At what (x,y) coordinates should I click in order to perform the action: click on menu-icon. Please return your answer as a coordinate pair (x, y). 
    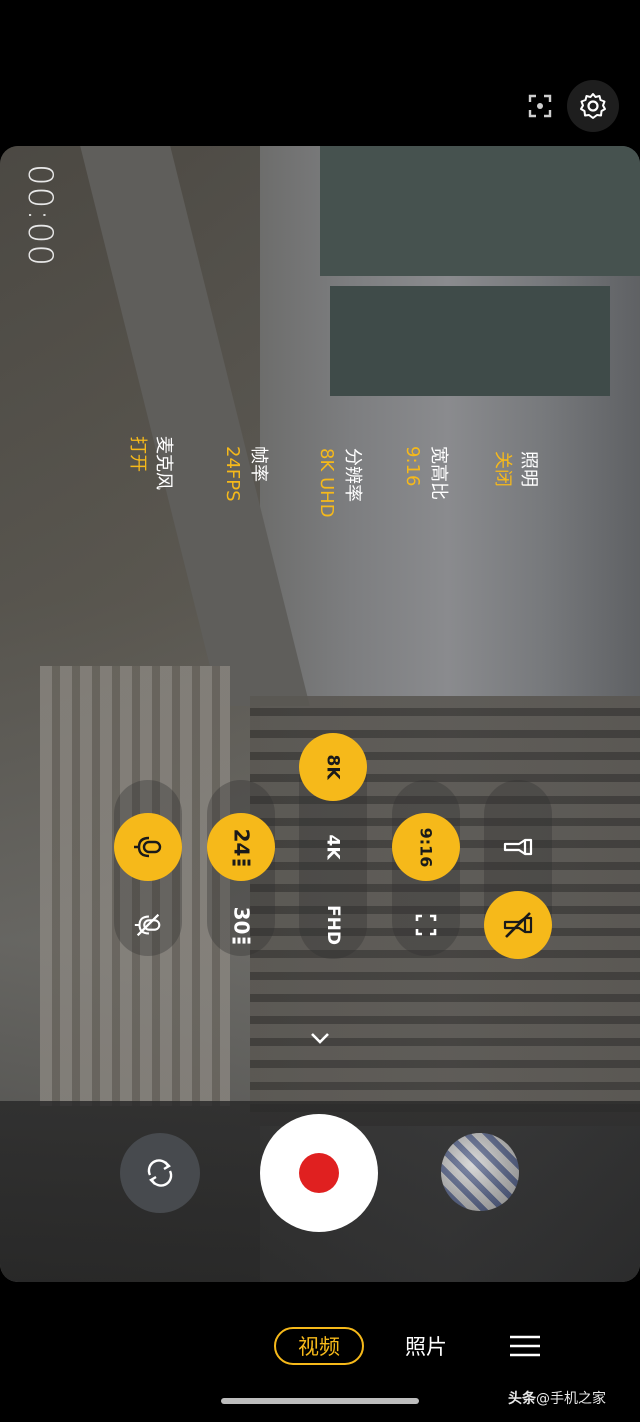
    Looking at the image, I should click on (525, 1346).